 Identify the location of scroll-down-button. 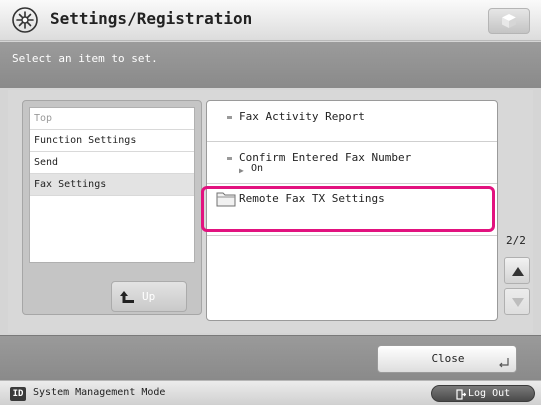
(517, 301).